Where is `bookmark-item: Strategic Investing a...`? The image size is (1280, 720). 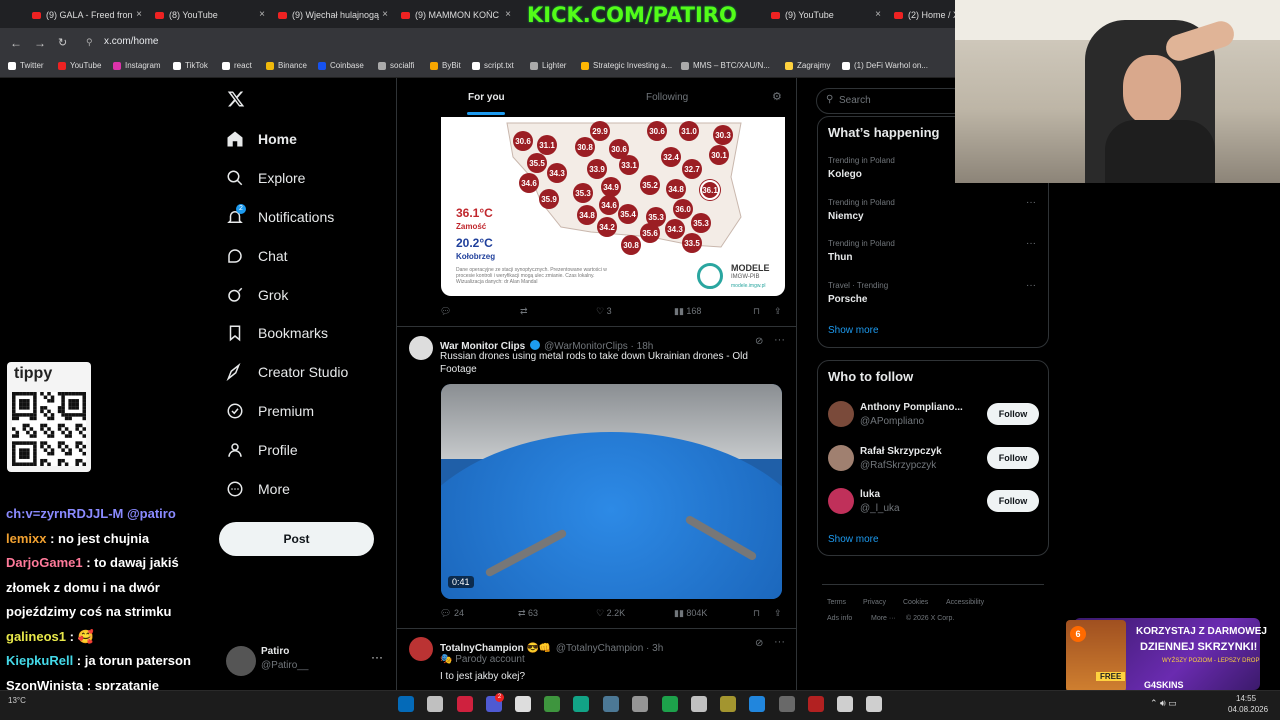
bookmark-item: Strategic Investing a... is located at coordinates (626, 65).